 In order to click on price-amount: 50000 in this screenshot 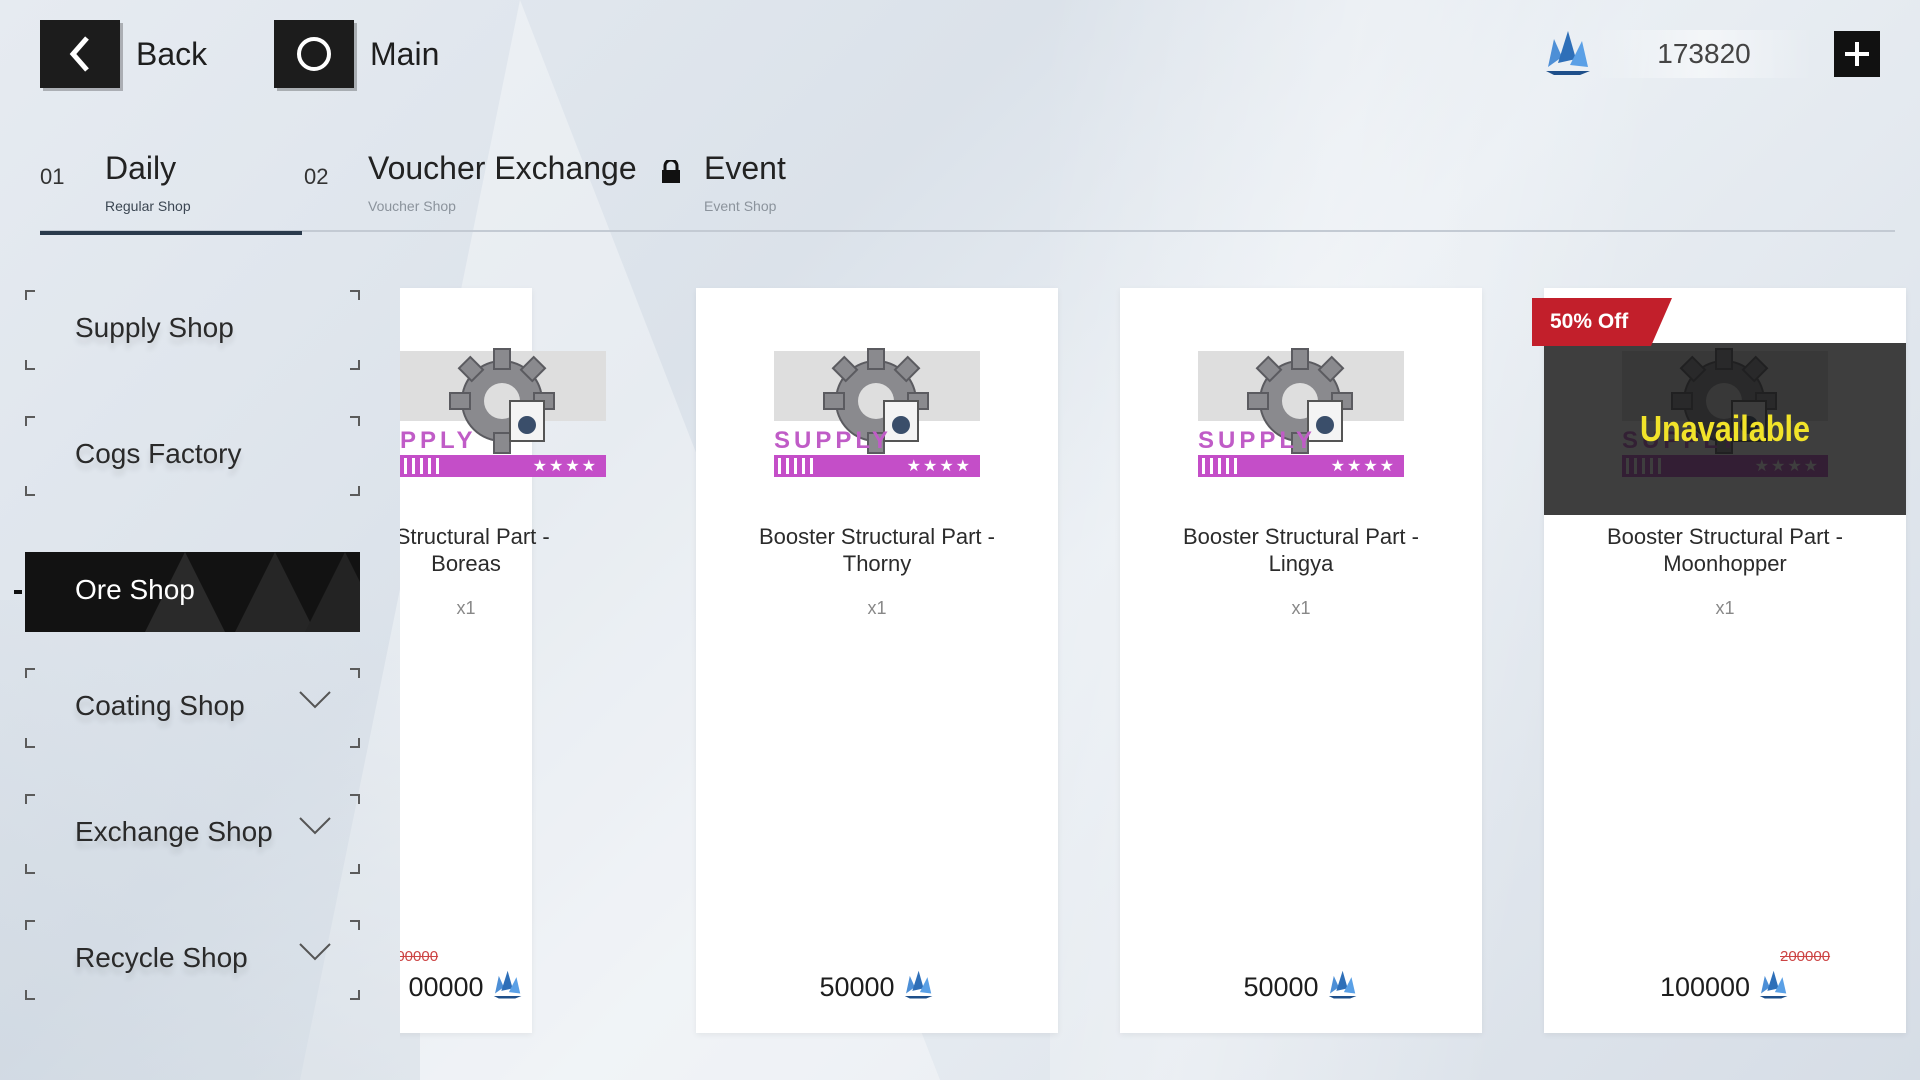, I will do `click(1281, 987)`.